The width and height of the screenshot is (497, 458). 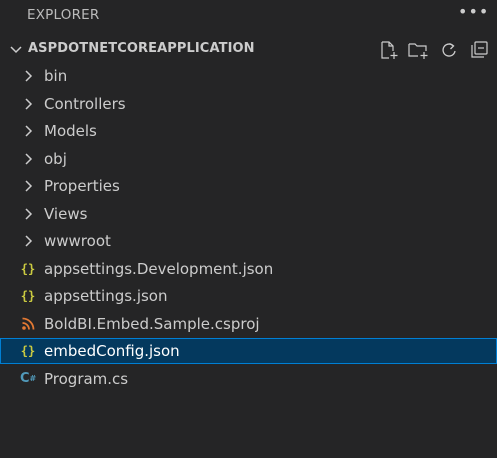 I want to click on csharp-file-icon: C#, so click(x=28, y=378).